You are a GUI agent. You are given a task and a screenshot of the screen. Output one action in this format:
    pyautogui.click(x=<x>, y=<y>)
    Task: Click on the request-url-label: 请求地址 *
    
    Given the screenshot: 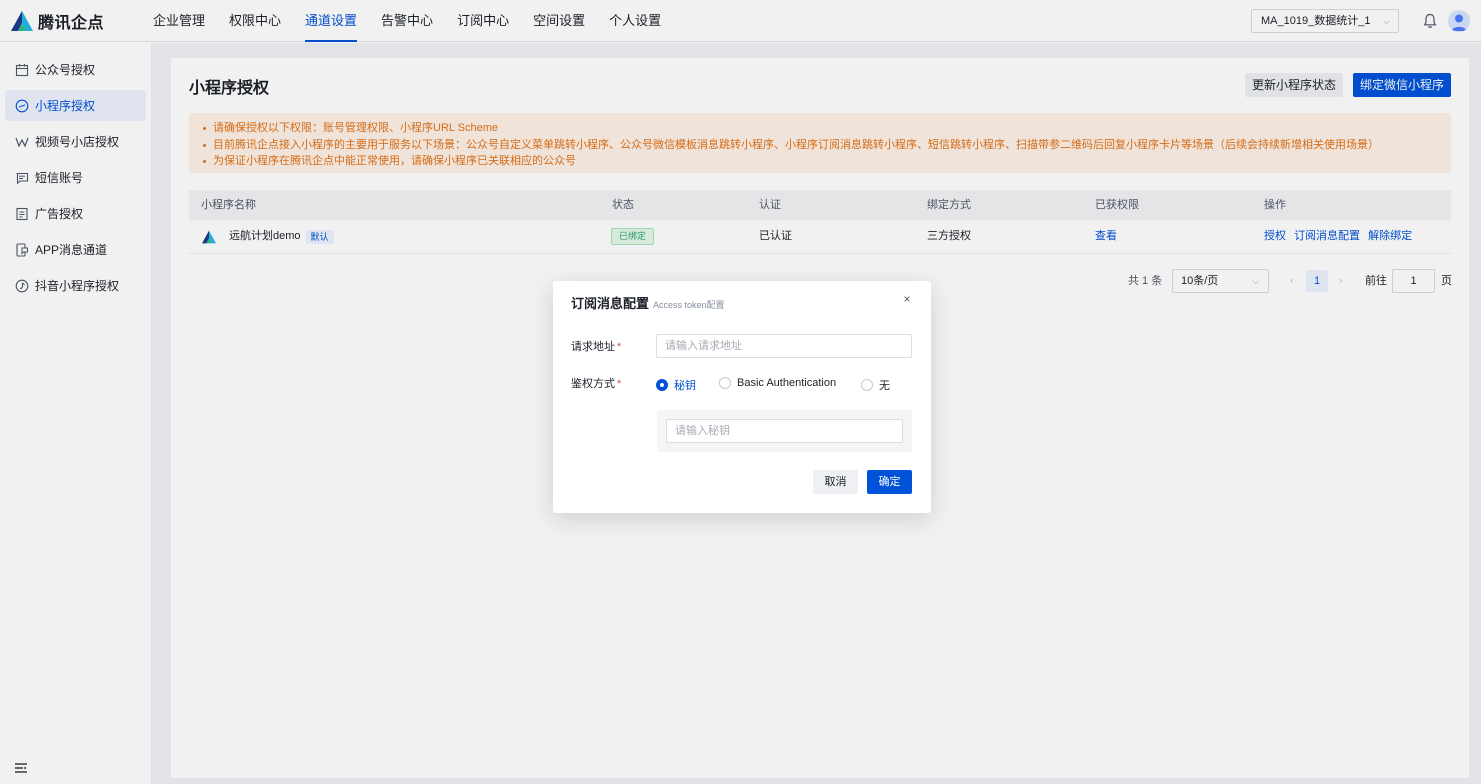 What is the action you would take?
    pyautogui.click(x=596, y=347)
    